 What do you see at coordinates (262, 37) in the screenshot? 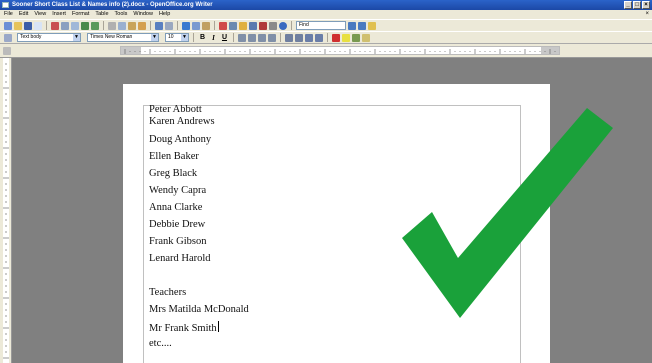
I see `align-right-icon` at bounding box center [262, 37].